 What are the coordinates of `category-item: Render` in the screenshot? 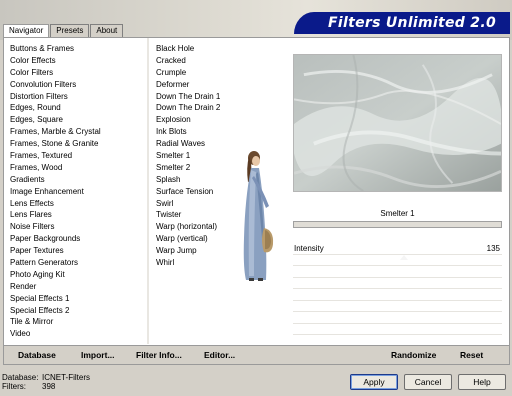 It's located at (77, 287).